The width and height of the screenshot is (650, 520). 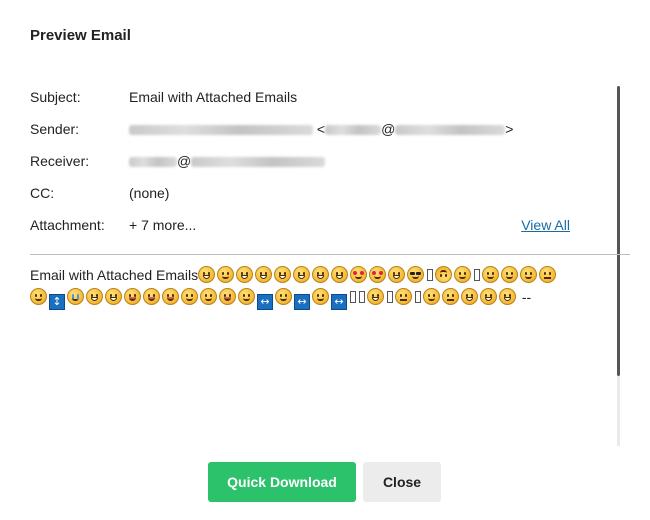 I want to click on nerd-face-icon, so click(x=507, y=296).